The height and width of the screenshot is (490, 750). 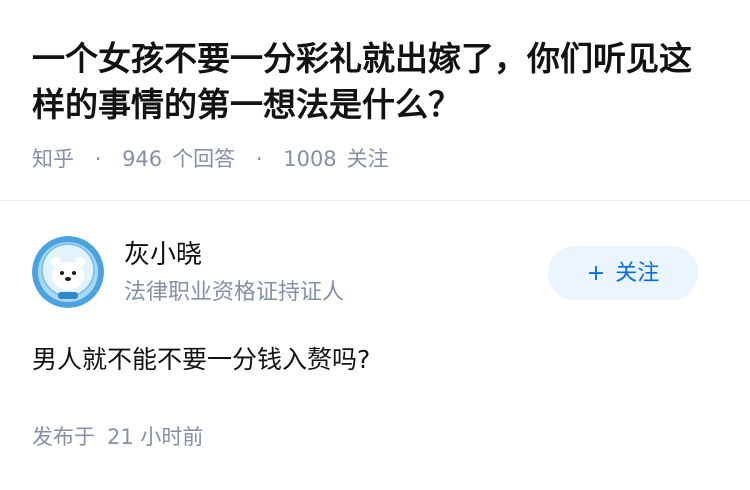 I want to click on author-name: 灰小晓, so click(x=163, y=255).